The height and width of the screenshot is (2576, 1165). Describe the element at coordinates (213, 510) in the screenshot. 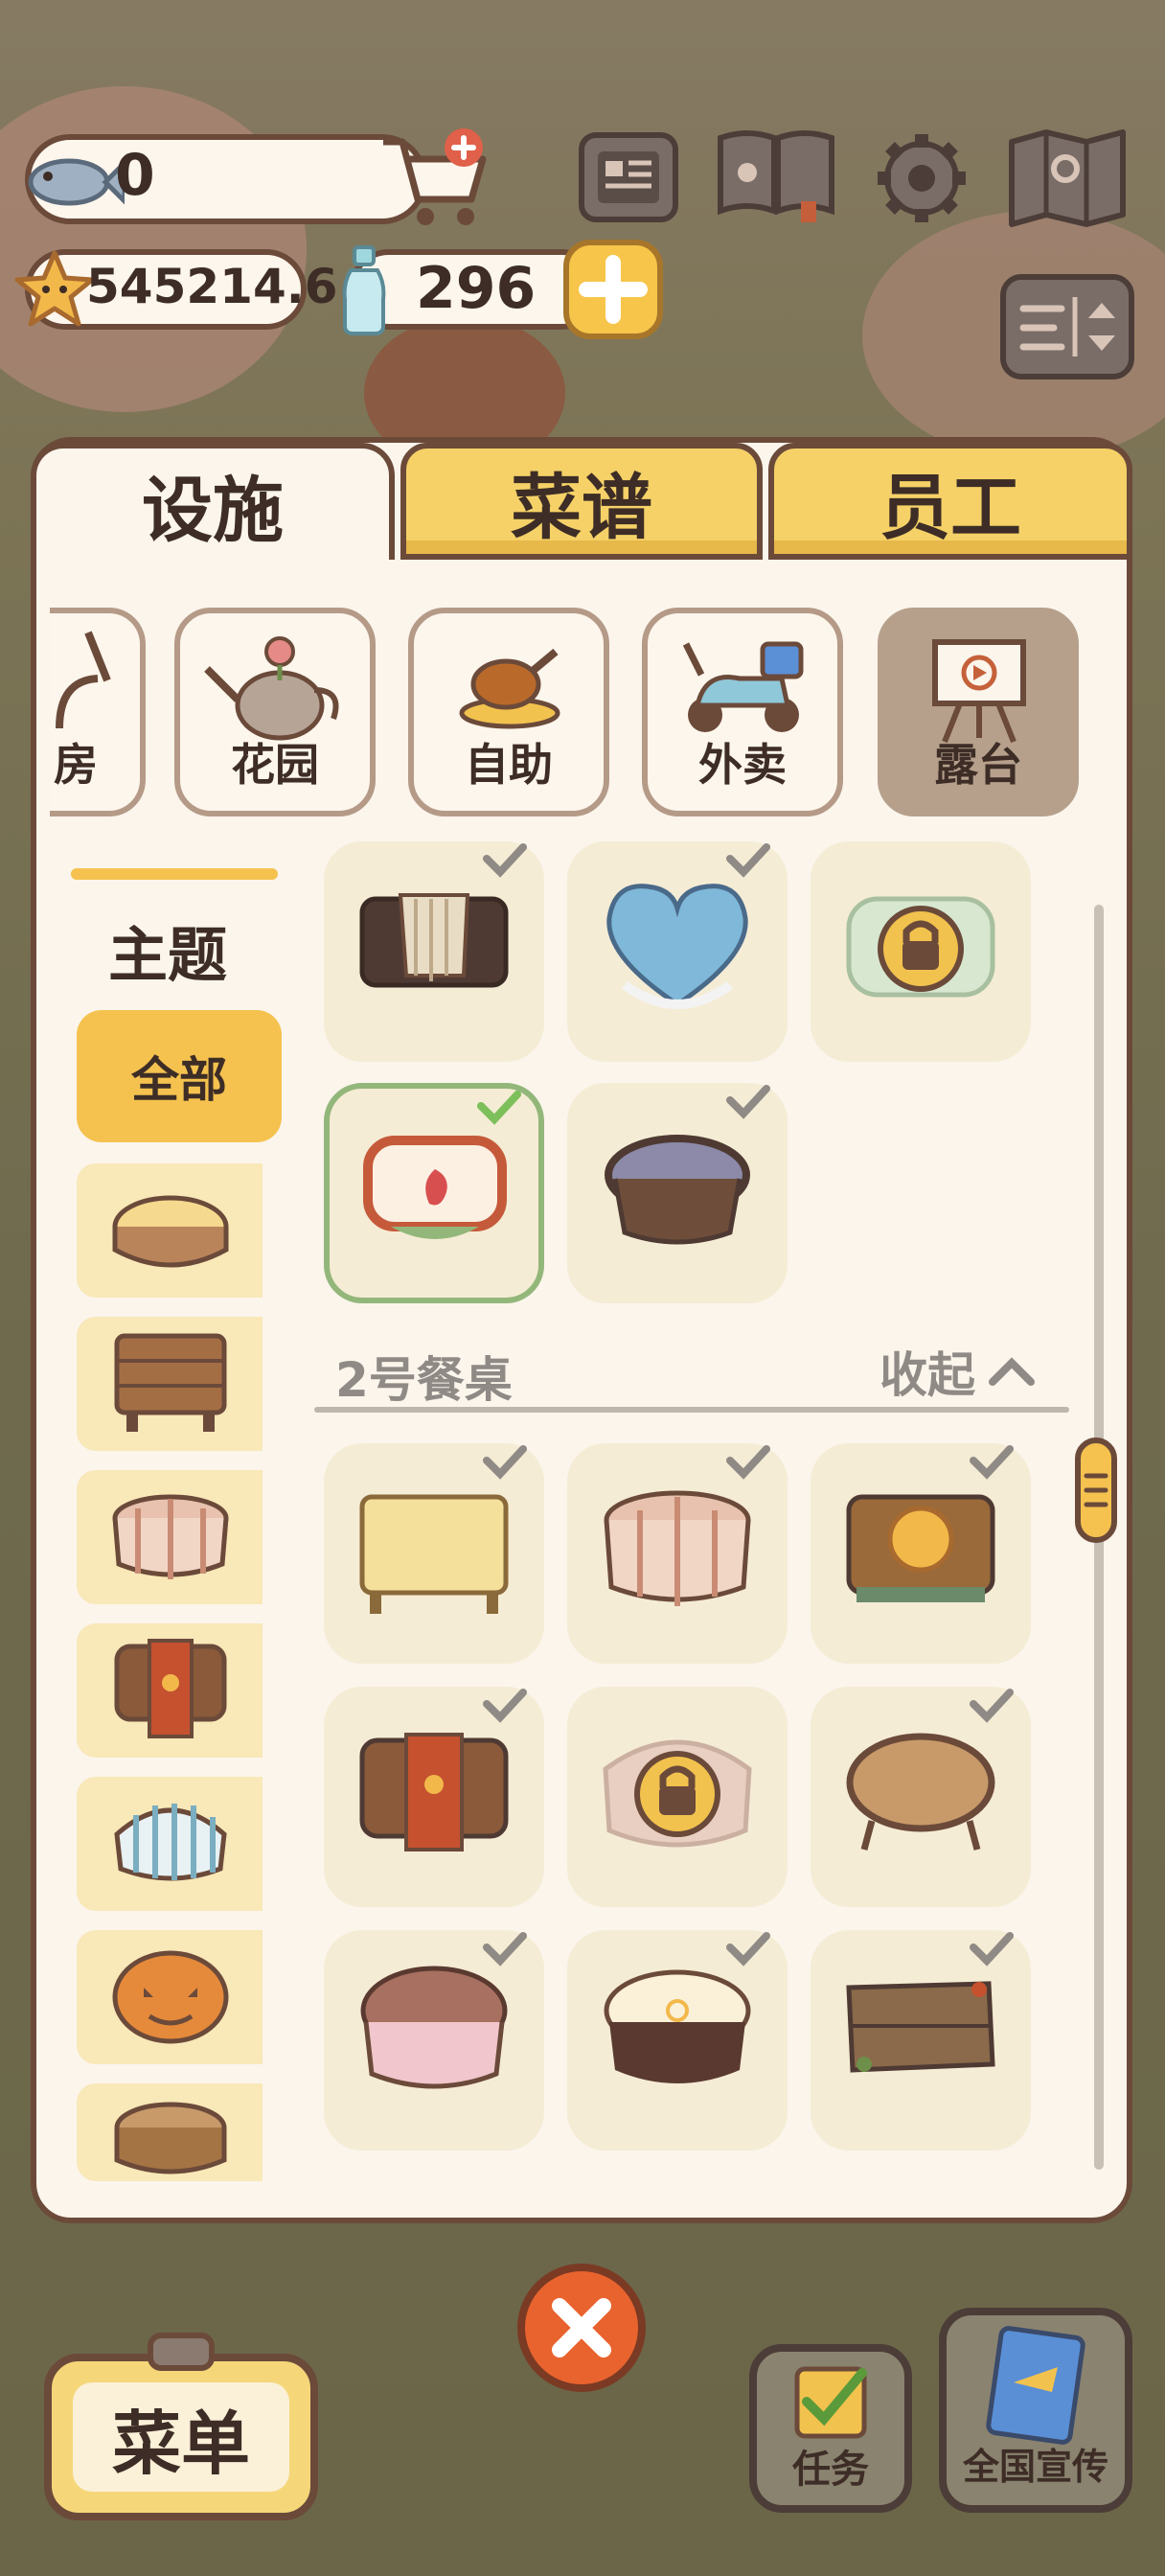

I see `tab-label: 设施` at that location.